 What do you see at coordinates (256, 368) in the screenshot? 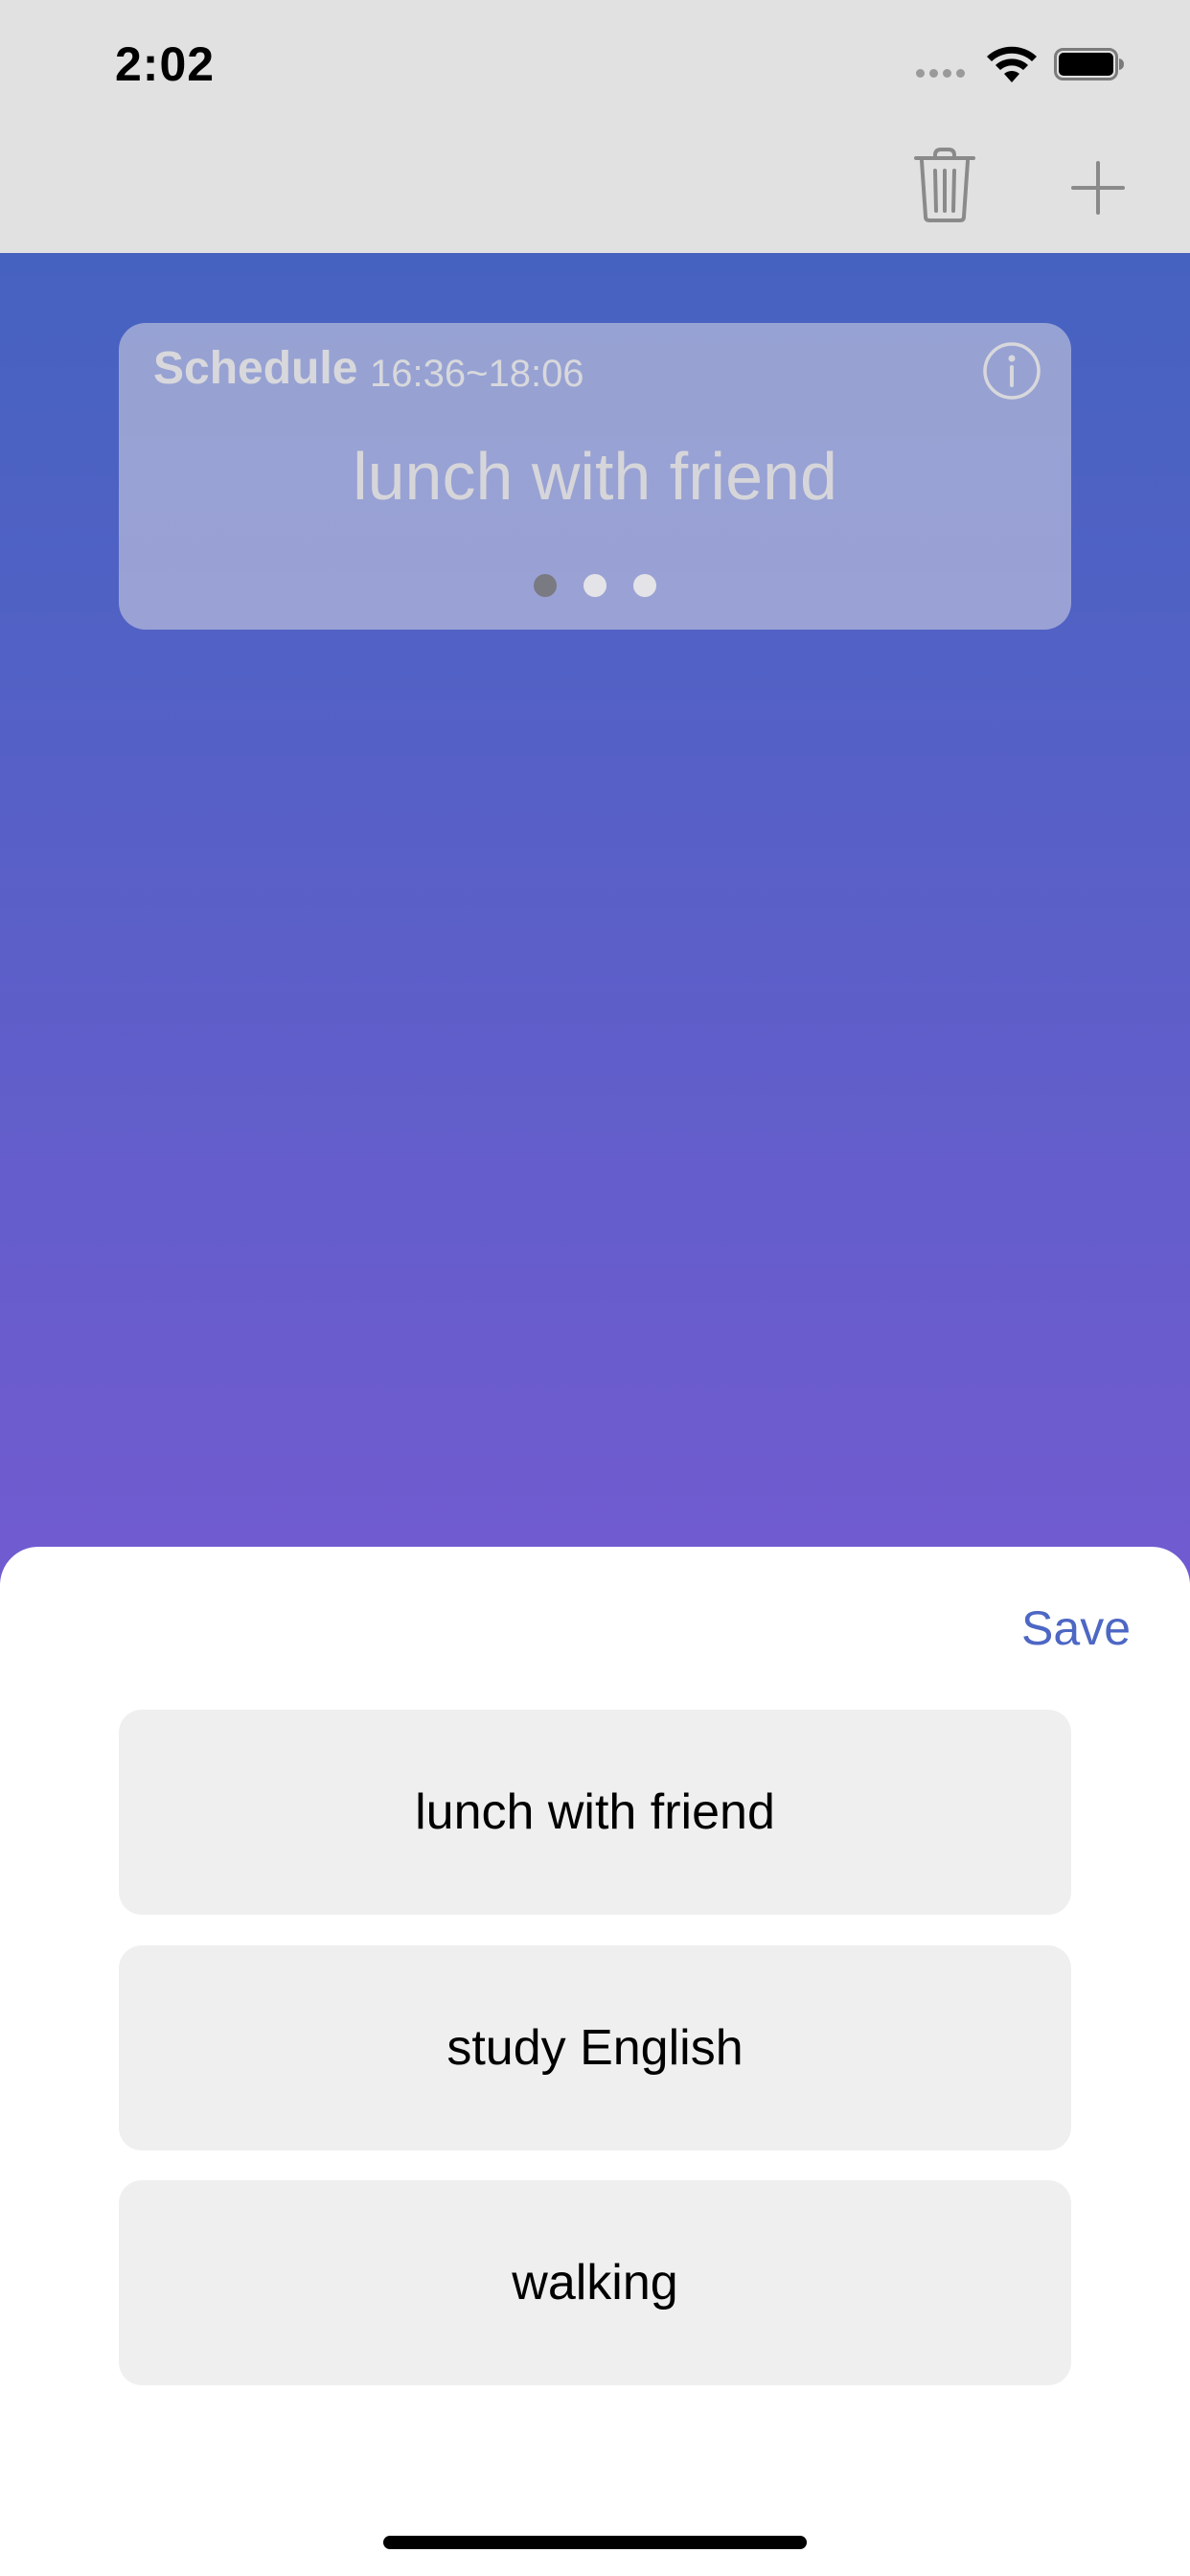
I see `card-title: Schedule` at bounding box center [256, 368].